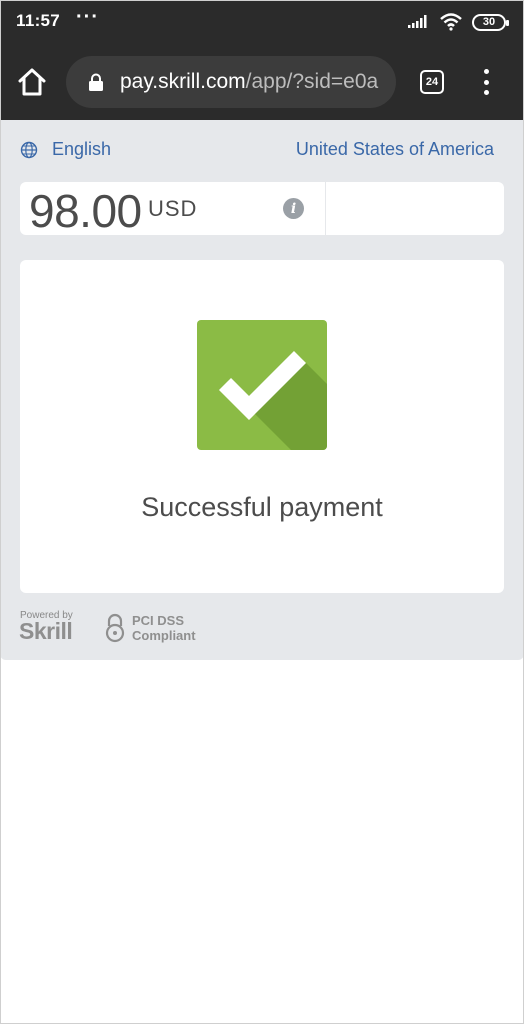 This screenshot has width=524, height=1024. I want to click on browser-toolbar: pay.skrill.com/app/?sid=e0a 24, so click(262, 82).